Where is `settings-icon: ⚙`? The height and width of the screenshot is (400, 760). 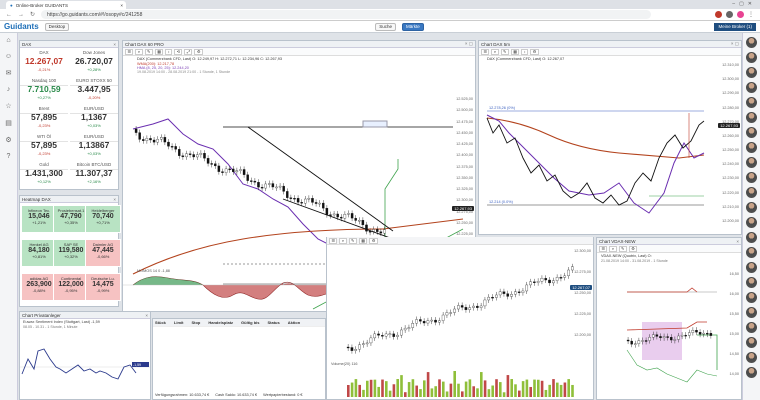
settings-icon: ⚙ is located at coordinates (8, 140).